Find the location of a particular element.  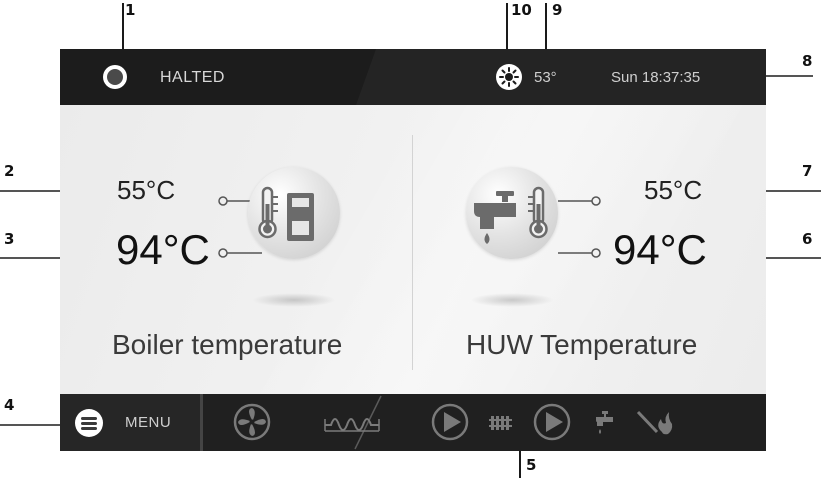

callout-1: 1 is located at coordinates (130, 10).